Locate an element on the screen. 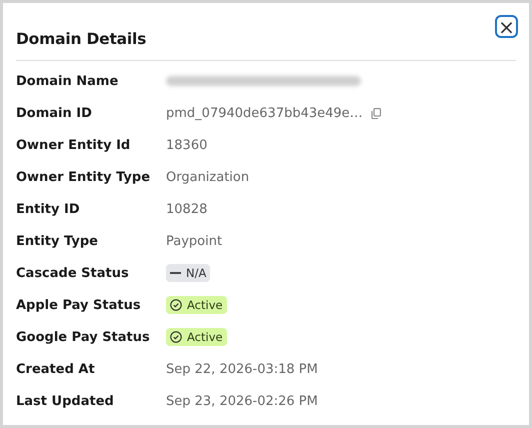 The height and width of the screenshot is (428, 532). field-value: Organization is located at coordinates (208, 177).